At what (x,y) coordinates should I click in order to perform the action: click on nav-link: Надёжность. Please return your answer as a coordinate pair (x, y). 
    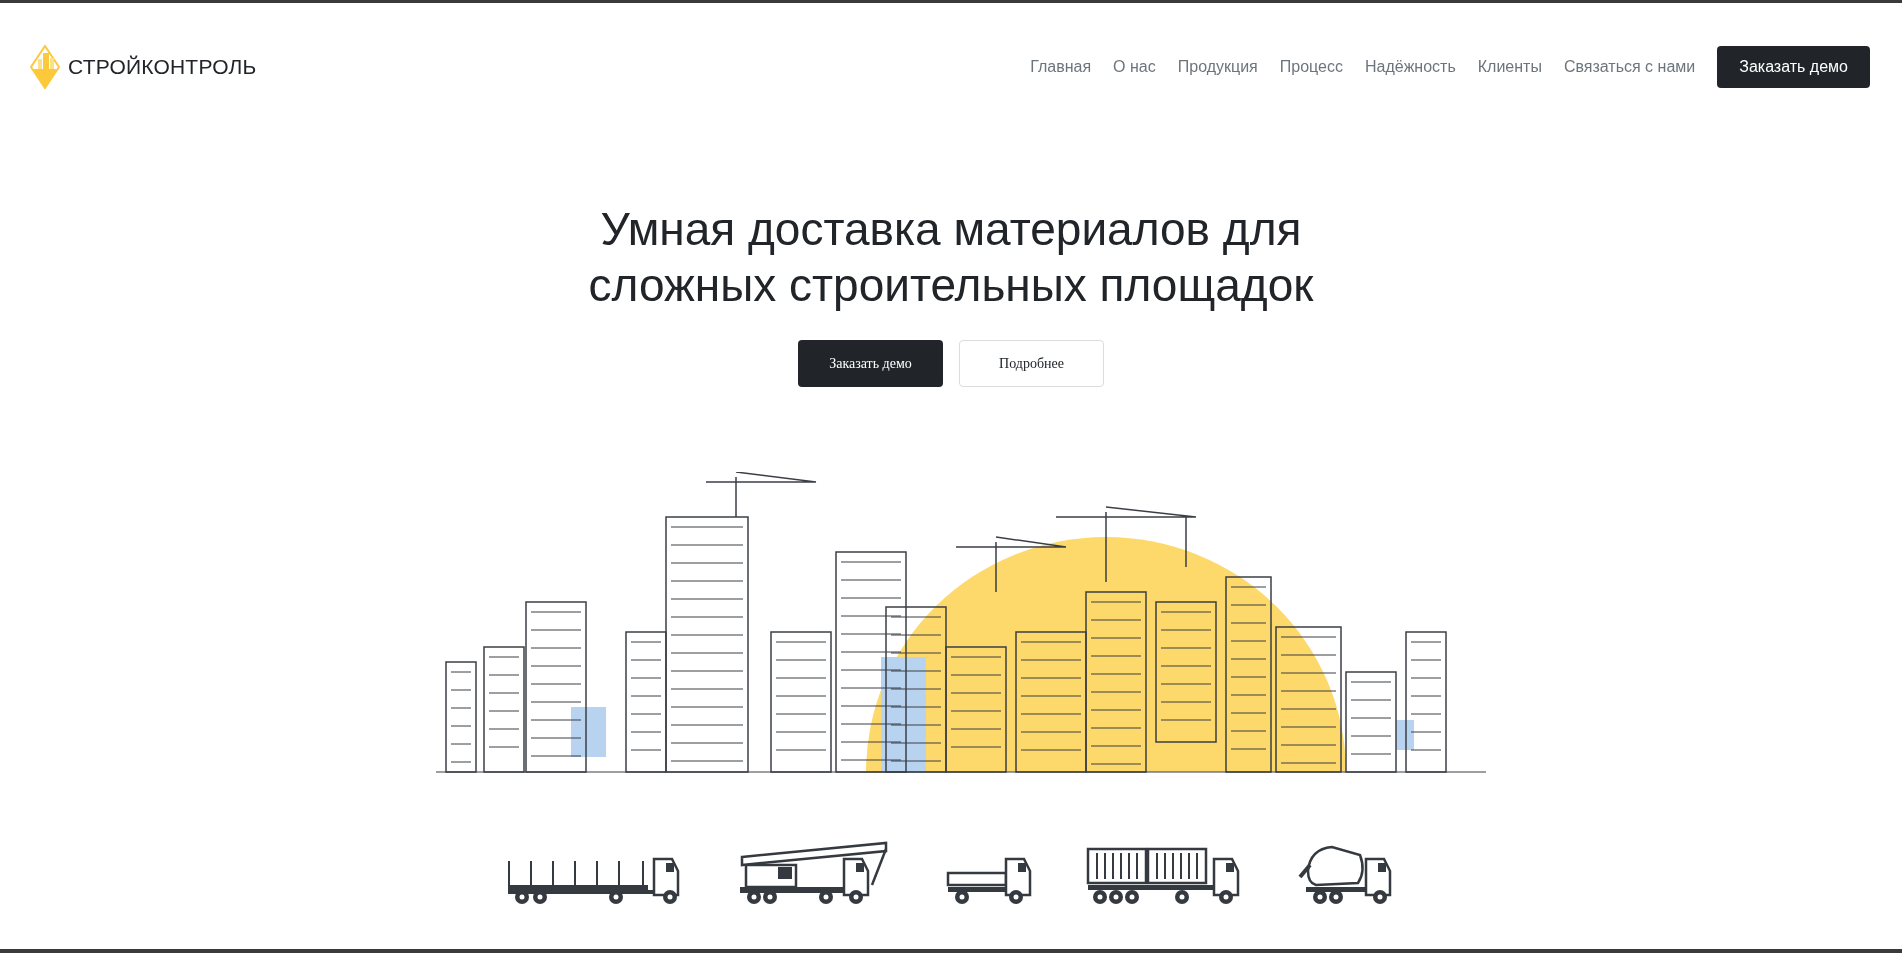
    Looking at the image, I should click on (1410, 67).